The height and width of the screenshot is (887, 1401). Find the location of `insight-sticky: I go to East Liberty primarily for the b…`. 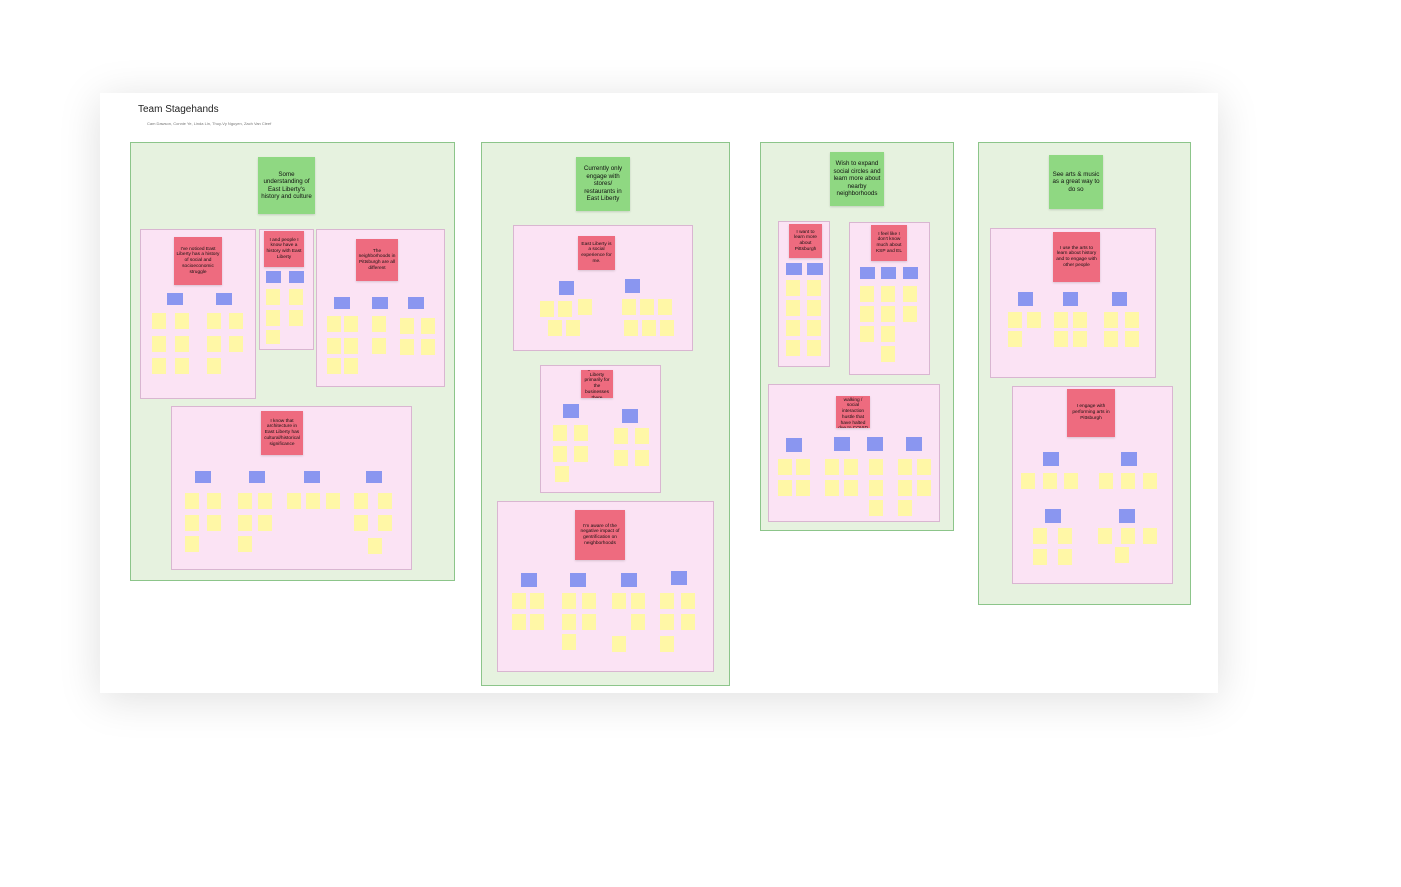

insight-sticky: I go to East Liberty primarily for the b… is located at coordinates (597, 384).